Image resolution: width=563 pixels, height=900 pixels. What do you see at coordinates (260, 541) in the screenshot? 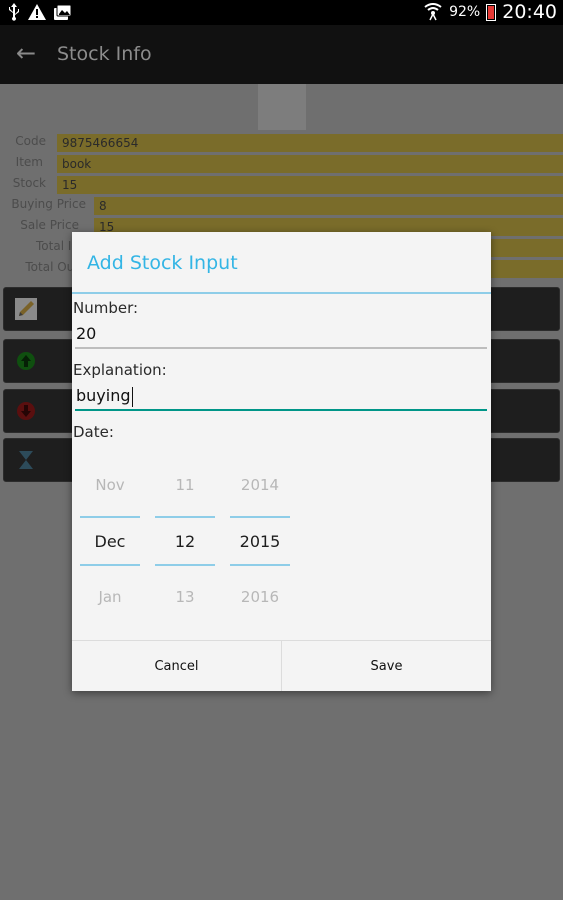
I see `year-selected: 2015` at bounding box center [260, 541].